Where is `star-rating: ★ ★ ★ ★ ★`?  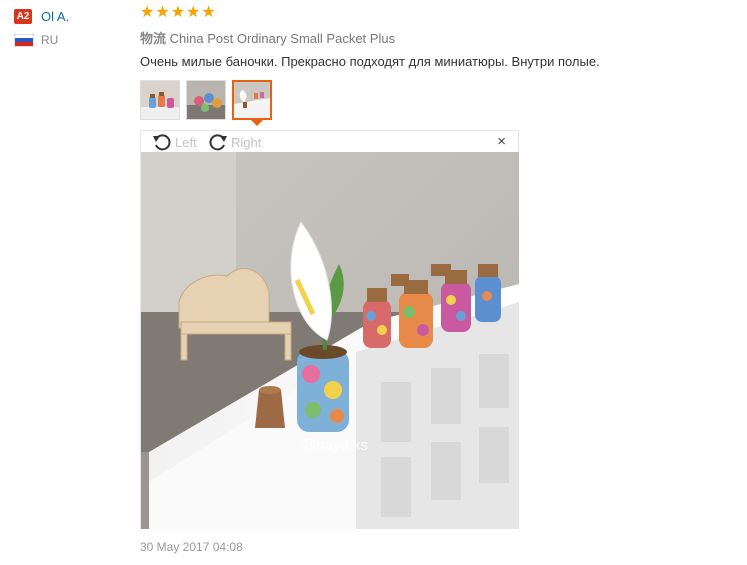
star-rating: ★ ★ ★ ★ ★ is located at coordinates (178, 13).